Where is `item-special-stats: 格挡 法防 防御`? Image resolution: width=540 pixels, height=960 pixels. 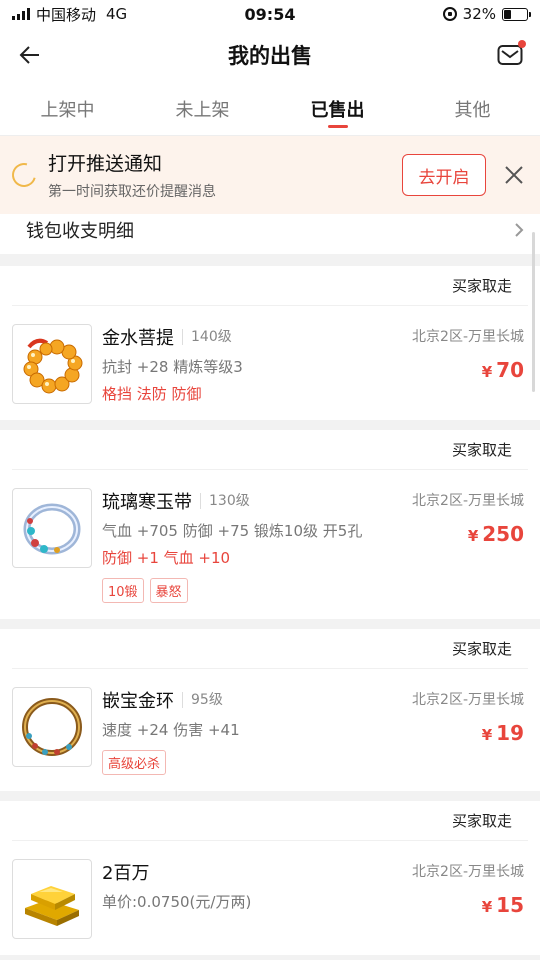 item-special-stats: 格挡 法防 防御 is located at coordinates (152, 394).